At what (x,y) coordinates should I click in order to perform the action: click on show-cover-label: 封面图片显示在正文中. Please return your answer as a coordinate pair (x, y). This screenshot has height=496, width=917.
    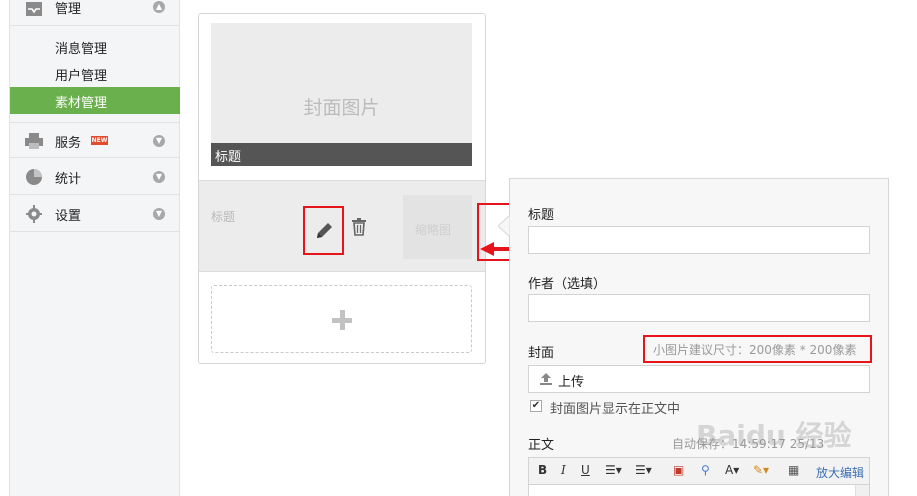
    Looking at the image, I should click on (615, 409).